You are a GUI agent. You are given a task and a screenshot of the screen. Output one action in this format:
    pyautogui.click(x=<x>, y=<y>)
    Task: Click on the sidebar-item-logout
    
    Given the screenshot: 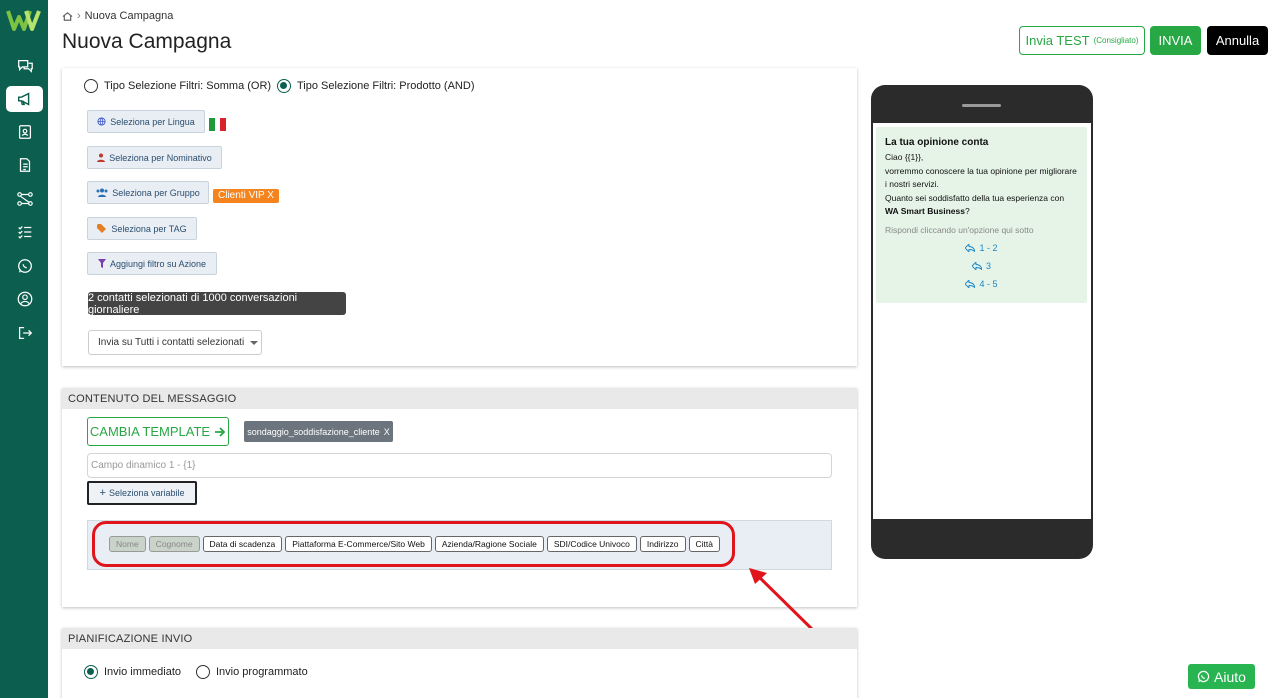 What is the action you would take?
    pyautogui.click(x=24, y=333)
    